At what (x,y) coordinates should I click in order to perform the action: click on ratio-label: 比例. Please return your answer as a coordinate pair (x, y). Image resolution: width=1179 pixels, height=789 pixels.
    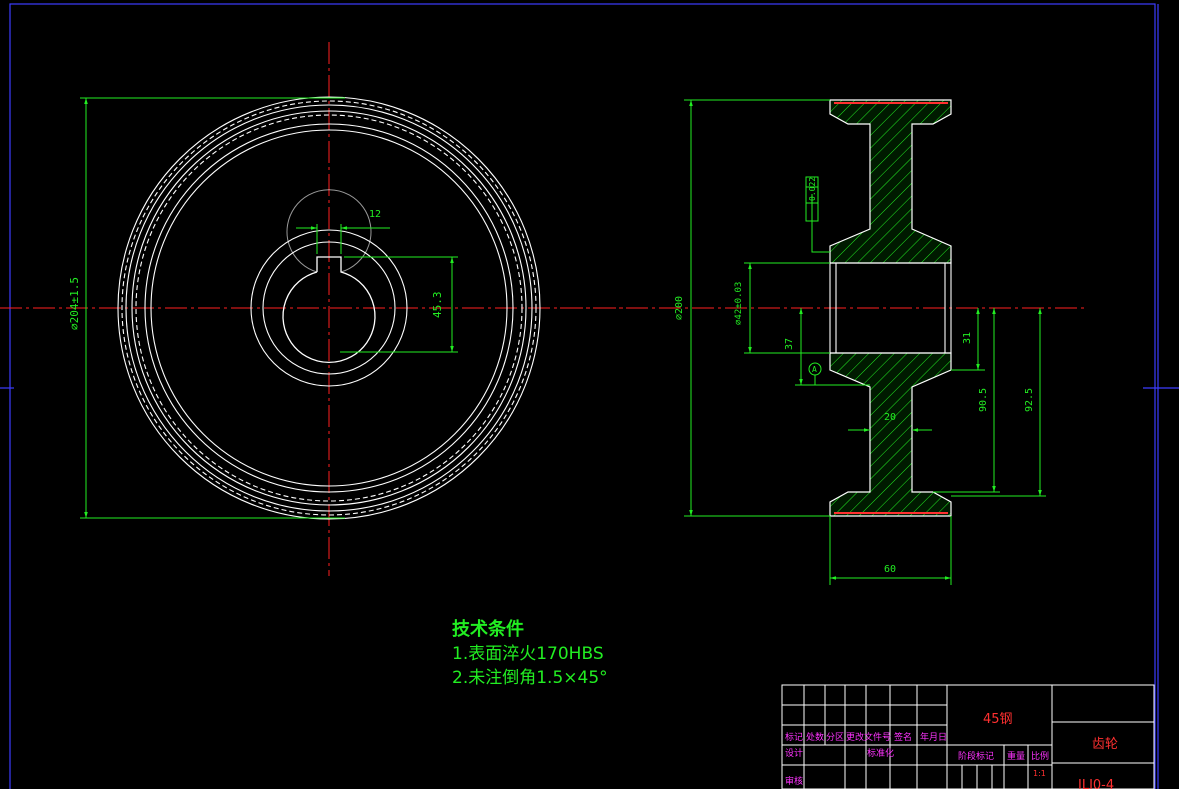
    Looking at the image, I should click on (1040, 756).